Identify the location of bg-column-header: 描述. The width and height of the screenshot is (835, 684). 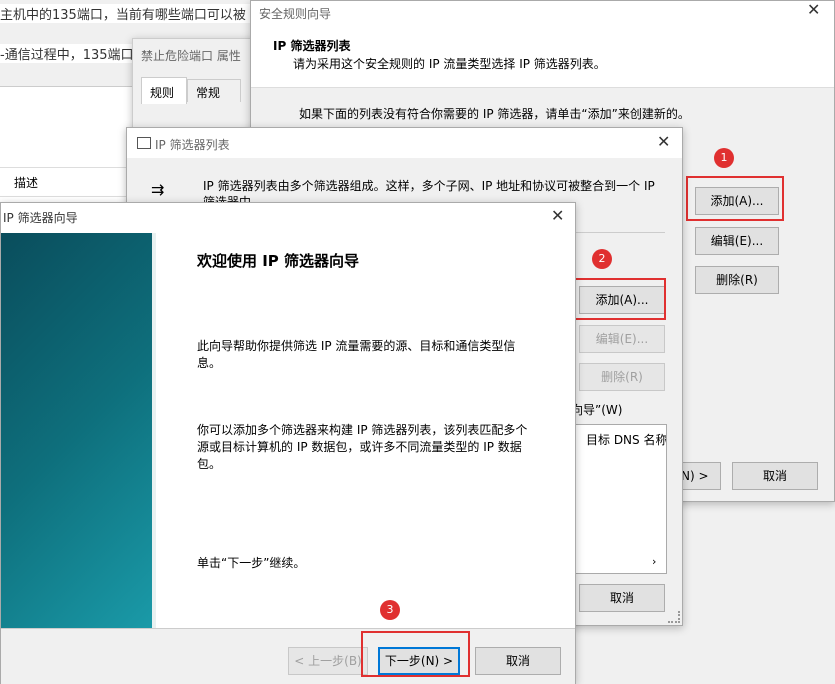
(66, 182).